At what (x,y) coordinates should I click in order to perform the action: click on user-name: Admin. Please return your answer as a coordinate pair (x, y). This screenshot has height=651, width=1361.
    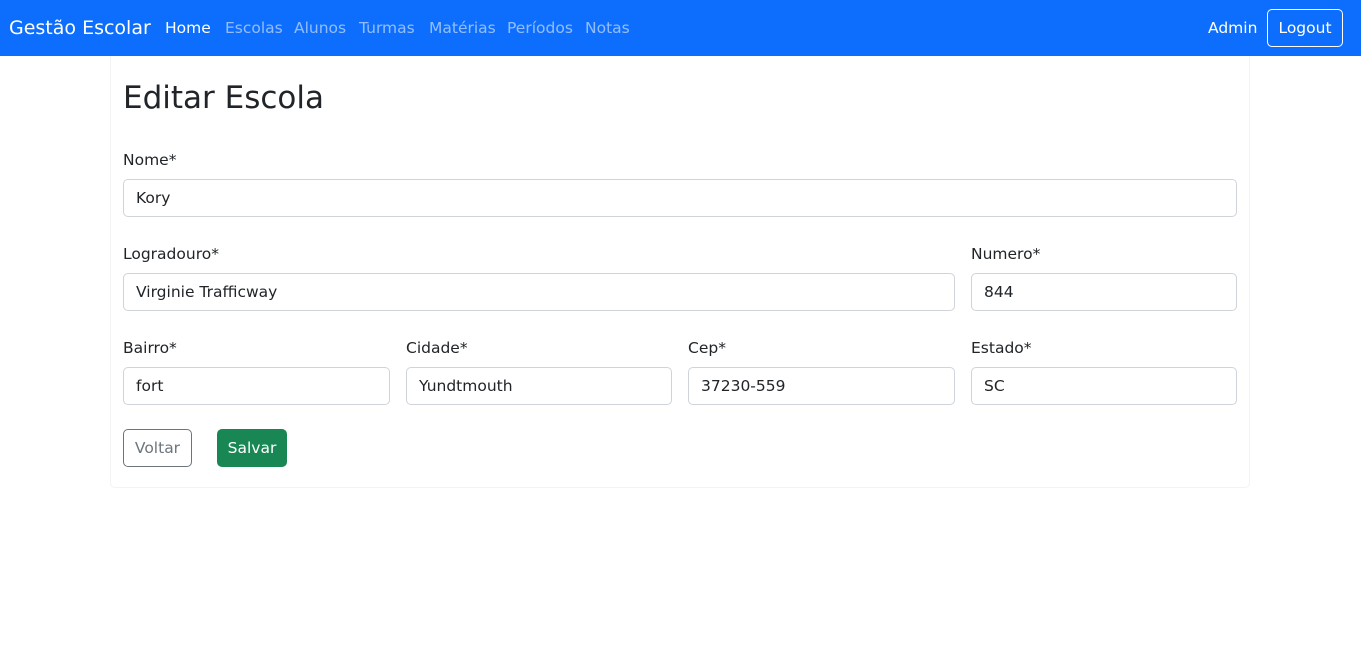
    Looking at the image, I should click on (1233, 28).